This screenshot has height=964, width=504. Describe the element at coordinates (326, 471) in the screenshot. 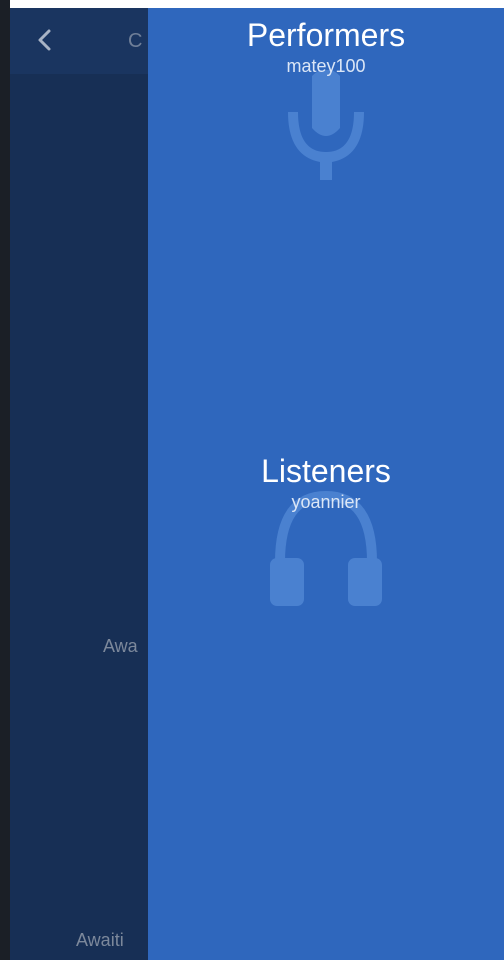

I see `listeners-title: Listeners` at that location.